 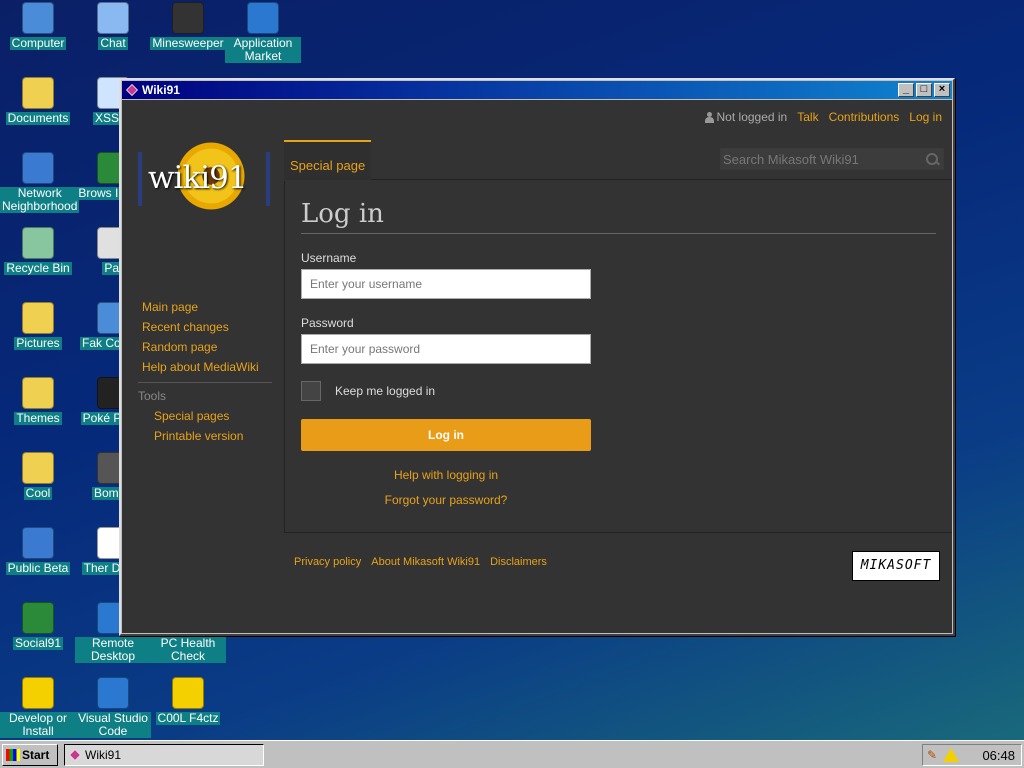 I want to click on mine-icon, so click(x=188, y=18).